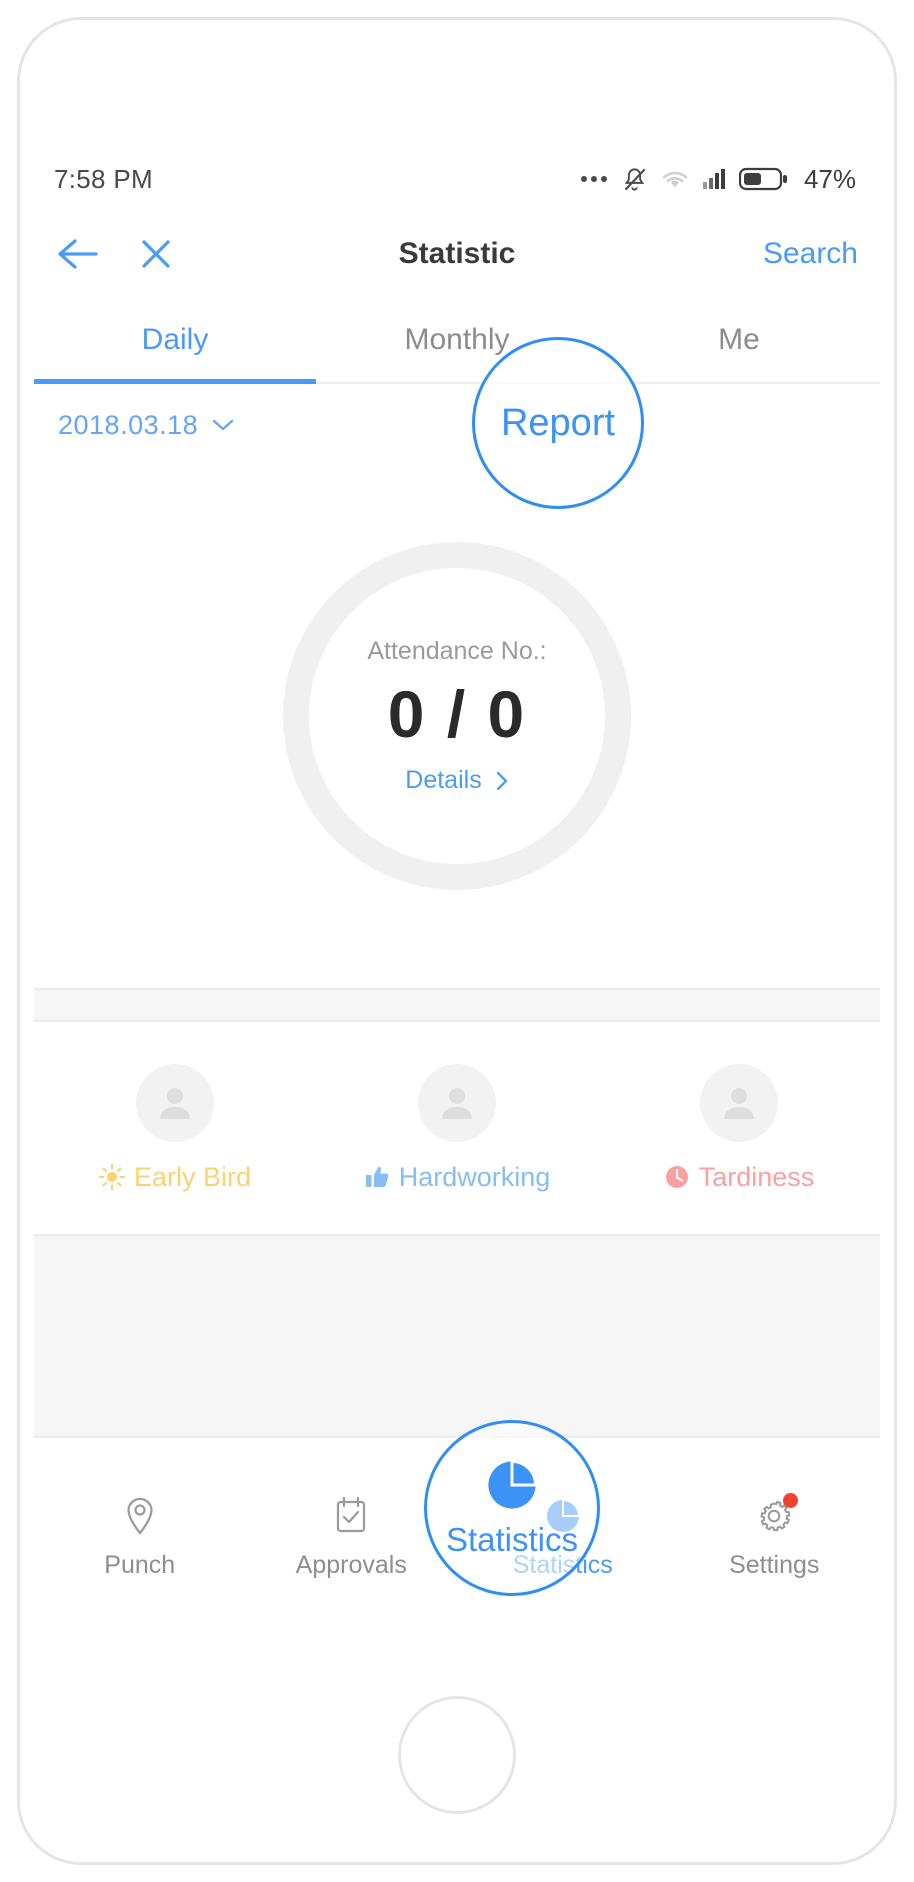 Image resolution: width=914 pixels, height=1882 pixels. I want to click on tab-me-label: Me, so click(739, 339).